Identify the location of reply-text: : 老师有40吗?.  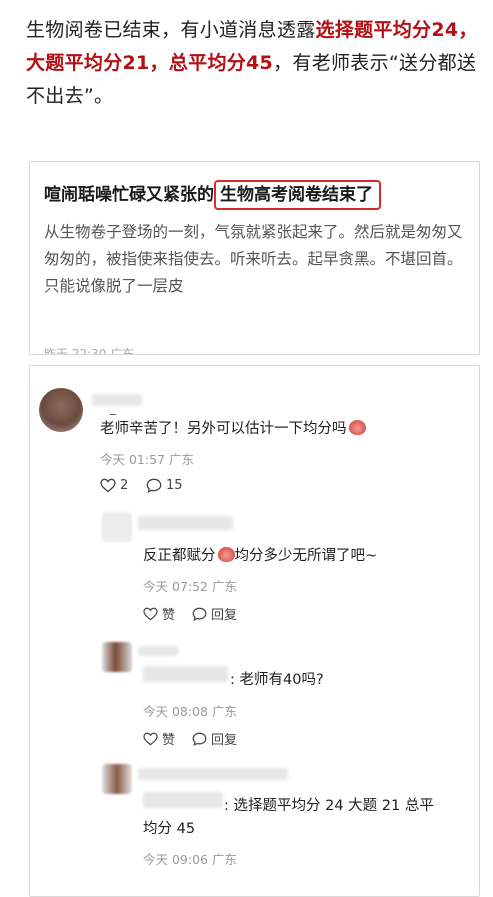
(277, 680).